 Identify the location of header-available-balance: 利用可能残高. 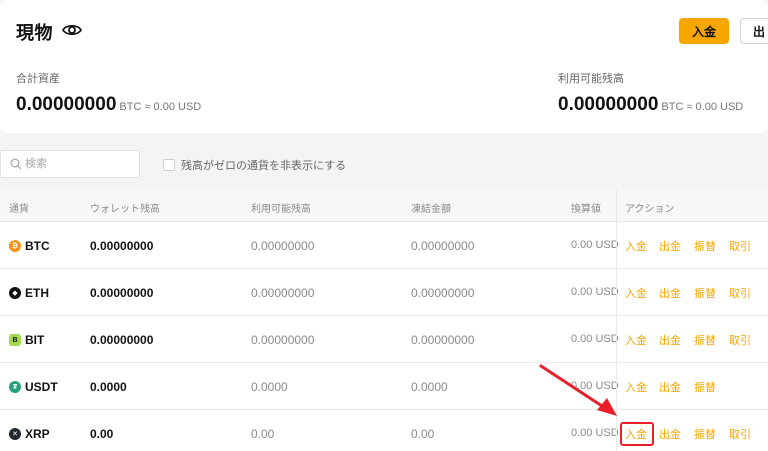
(281, 209).